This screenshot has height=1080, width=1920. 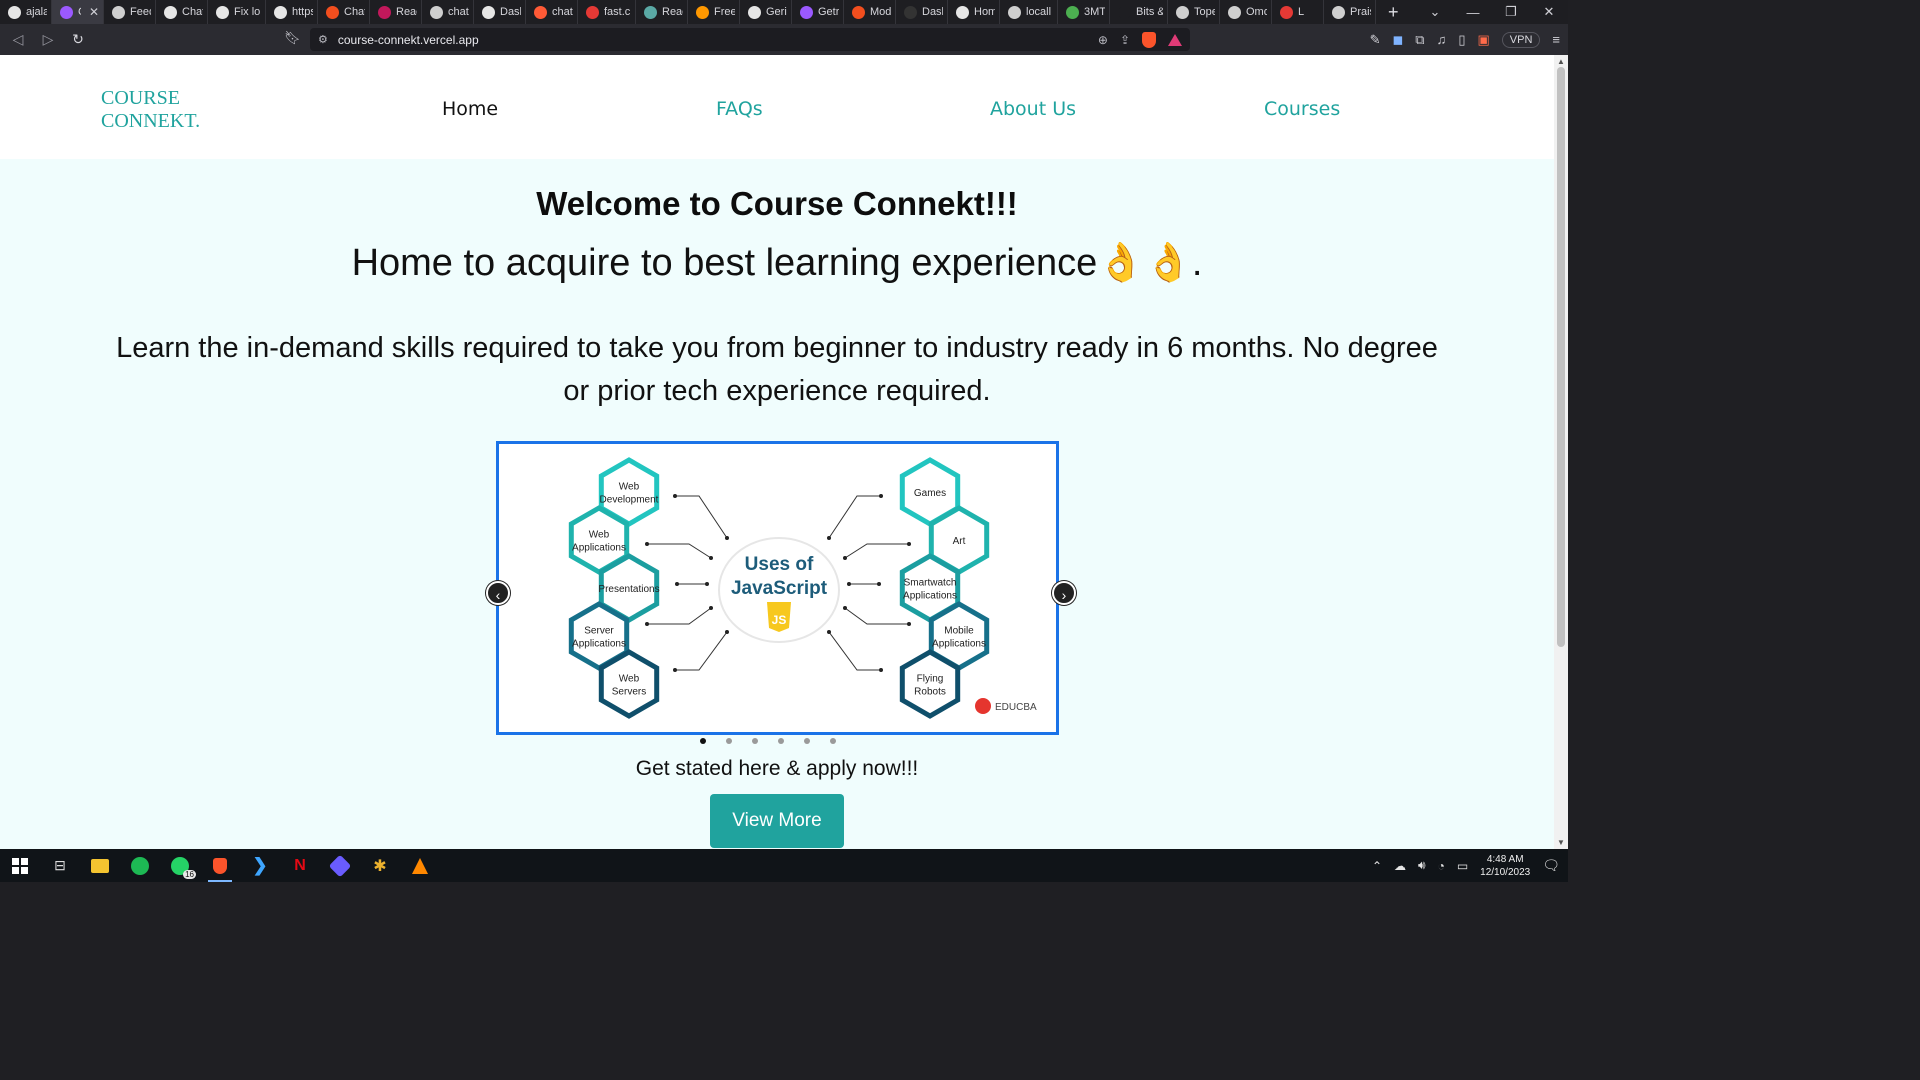 I want to click on browser-tab: Mod, so click(x=870, y=12).